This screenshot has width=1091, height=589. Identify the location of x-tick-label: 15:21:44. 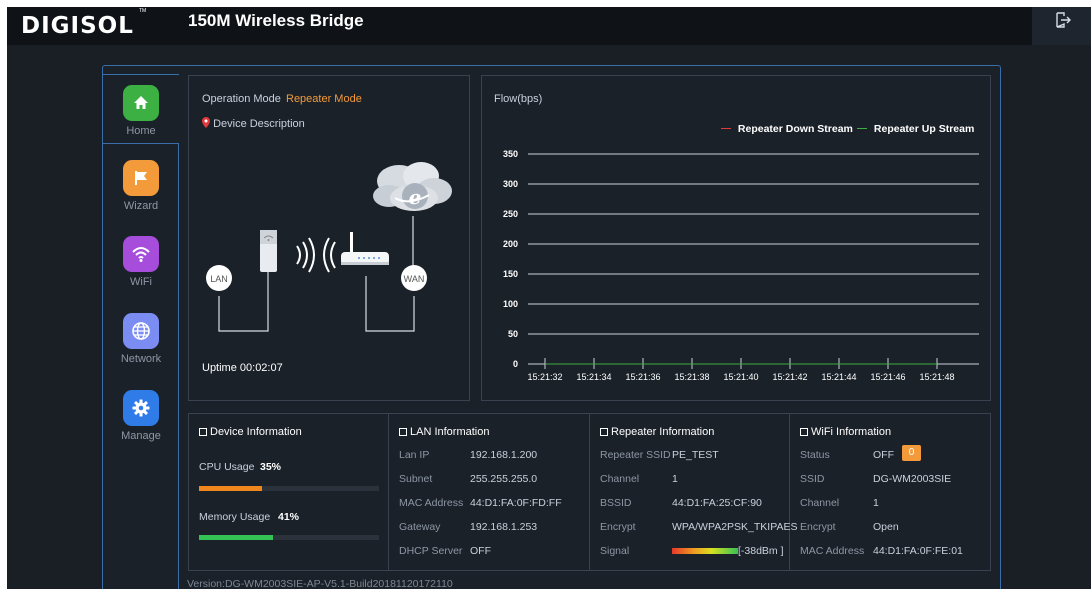
(838, 377).